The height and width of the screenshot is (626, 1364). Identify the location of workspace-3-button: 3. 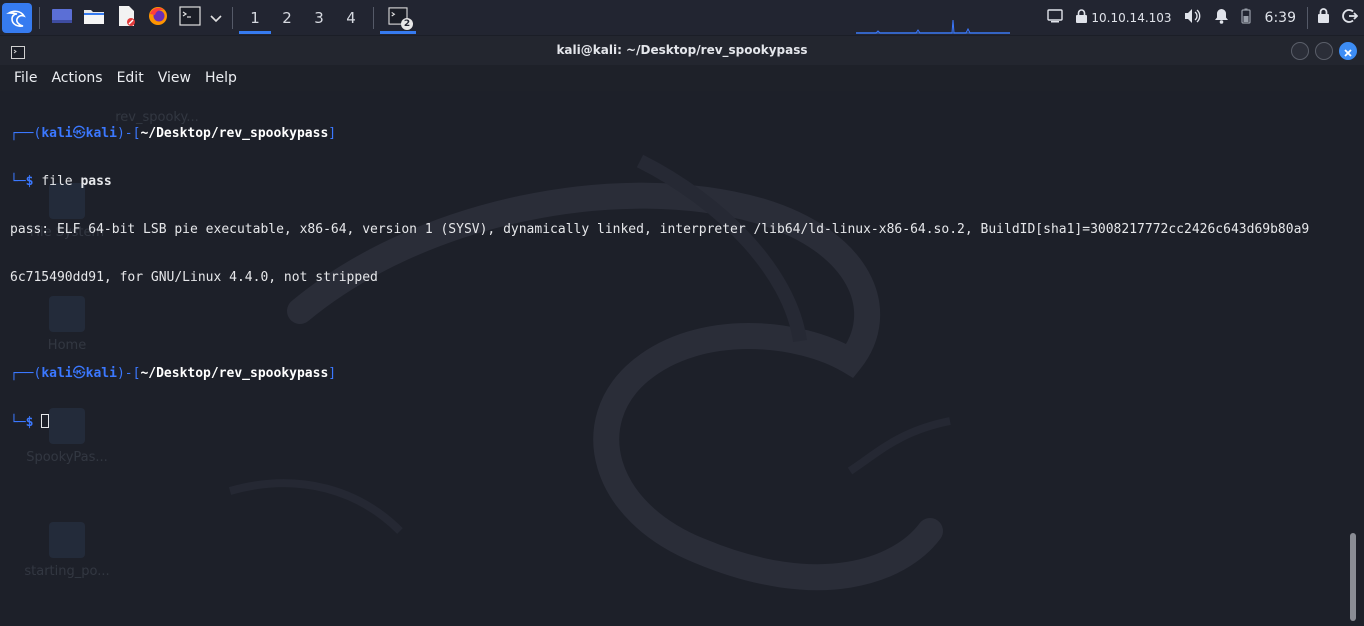
(319, 17).